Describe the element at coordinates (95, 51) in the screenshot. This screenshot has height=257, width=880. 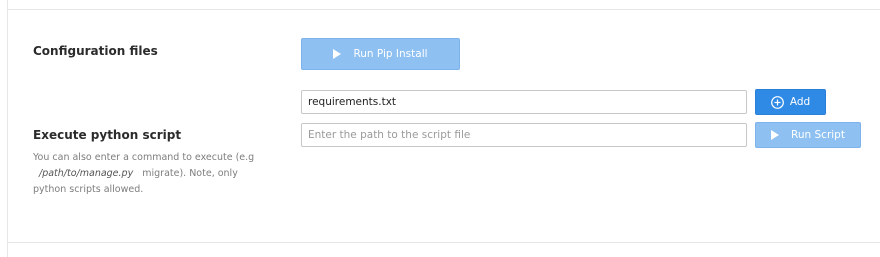
I see `configuration-files-heading: Configuration files` at that location.